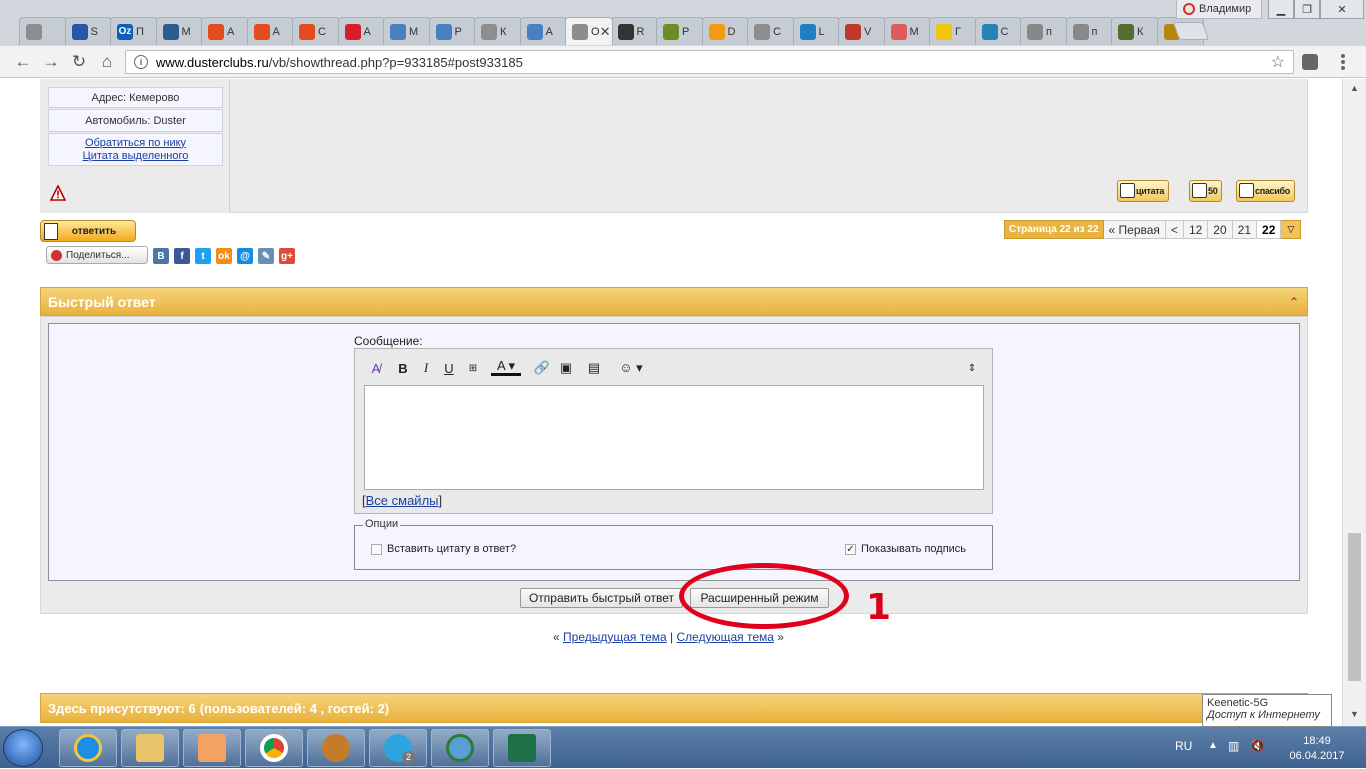 This screenshot has height=769, width=1366. Describe the element at coordinates (58, 193) in the screenshot. I see `report-warning-icon` at that location.